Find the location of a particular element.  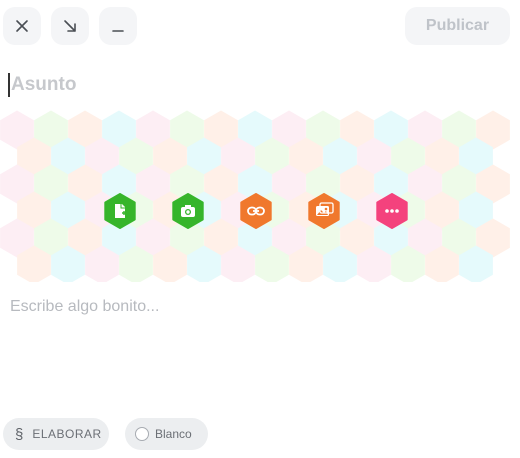

close-button is located at coordinates (22, 26).